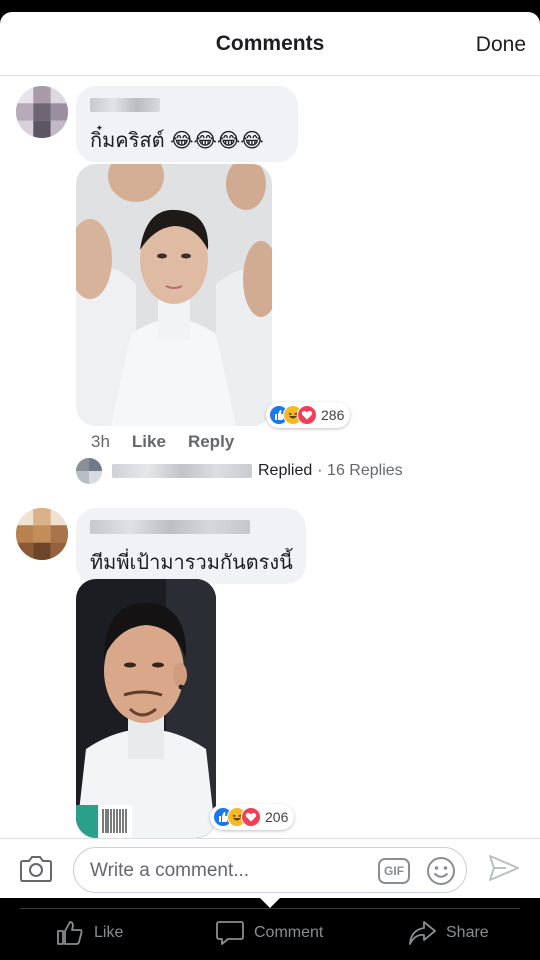  Describe the element at coordinates (441, 871) in the screenshot. I see `emoji-icon` at that location.